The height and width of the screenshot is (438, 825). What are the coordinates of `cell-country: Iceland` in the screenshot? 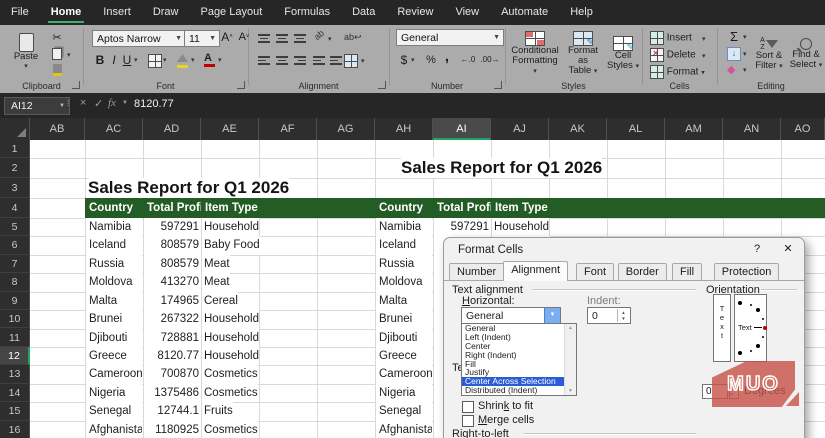 It's located at (404, 245).